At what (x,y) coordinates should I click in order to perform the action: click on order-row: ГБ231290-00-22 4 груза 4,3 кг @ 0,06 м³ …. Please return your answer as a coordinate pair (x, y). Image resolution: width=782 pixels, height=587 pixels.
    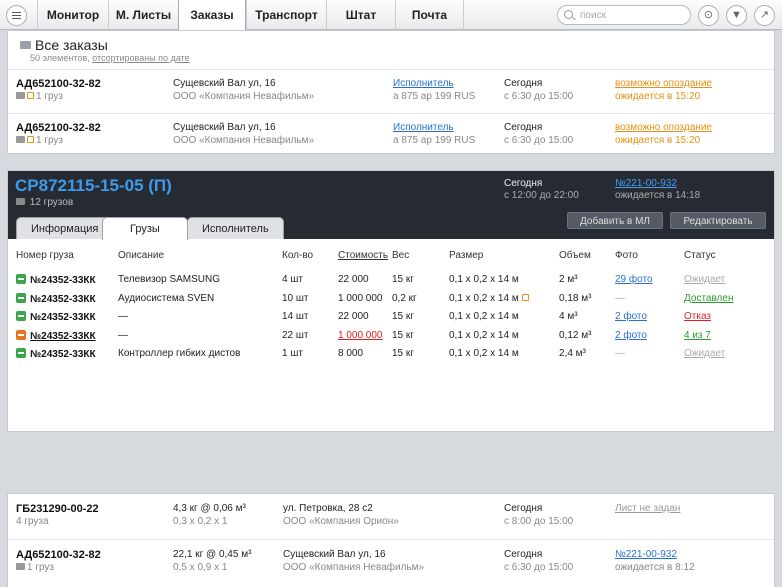
    Looking at the image, I should click on (391, 516).